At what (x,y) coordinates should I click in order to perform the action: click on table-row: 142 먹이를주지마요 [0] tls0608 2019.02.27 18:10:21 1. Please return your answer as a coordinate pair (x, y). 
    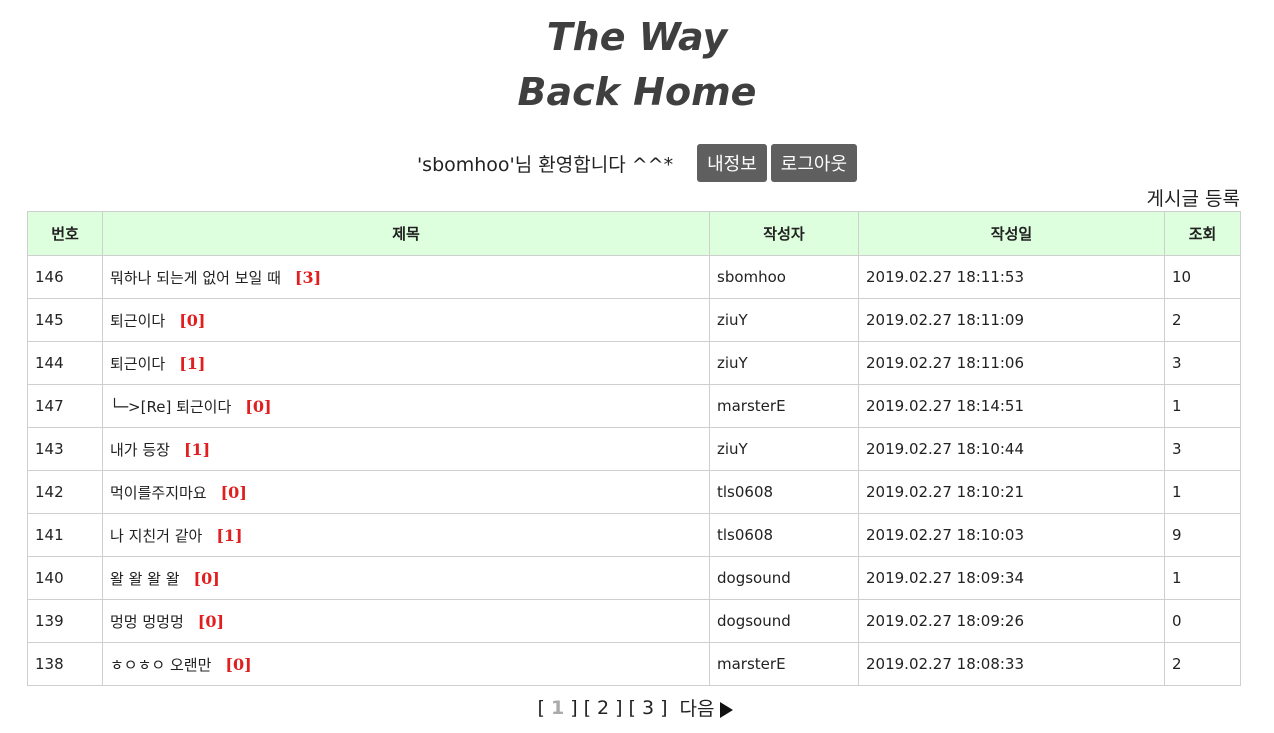
    Looking at the image, I should click on (634, 492).